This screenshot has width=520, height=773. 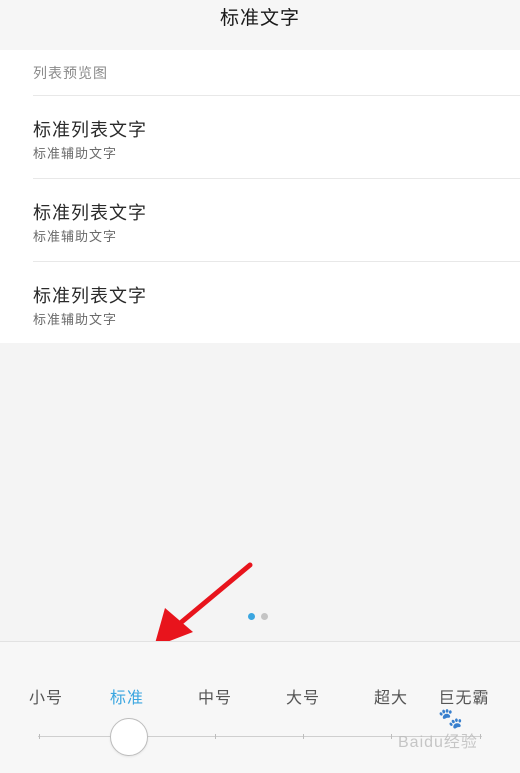 I want to click on size-option-extra-large: 超大, so click(x=391, y=696).